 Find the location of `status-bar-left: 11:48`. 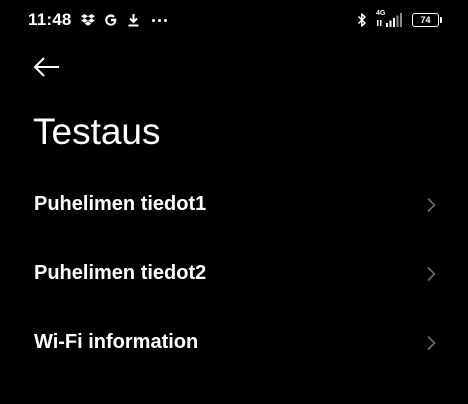

status-bar-left: 11:48 is located at coordinates (99, 20).